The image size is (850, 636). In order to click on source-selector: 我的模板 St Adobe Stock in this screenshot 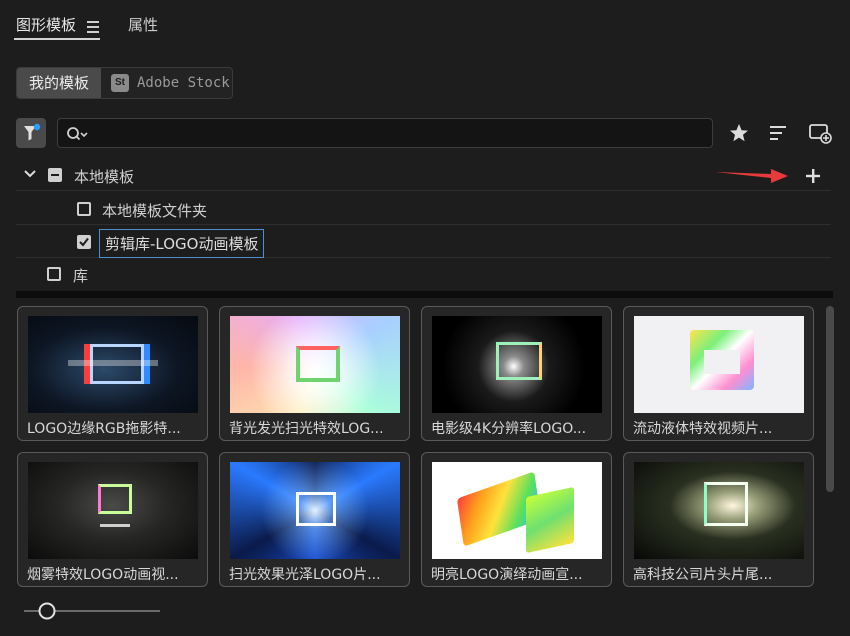, I will do `click(124, 83)`.